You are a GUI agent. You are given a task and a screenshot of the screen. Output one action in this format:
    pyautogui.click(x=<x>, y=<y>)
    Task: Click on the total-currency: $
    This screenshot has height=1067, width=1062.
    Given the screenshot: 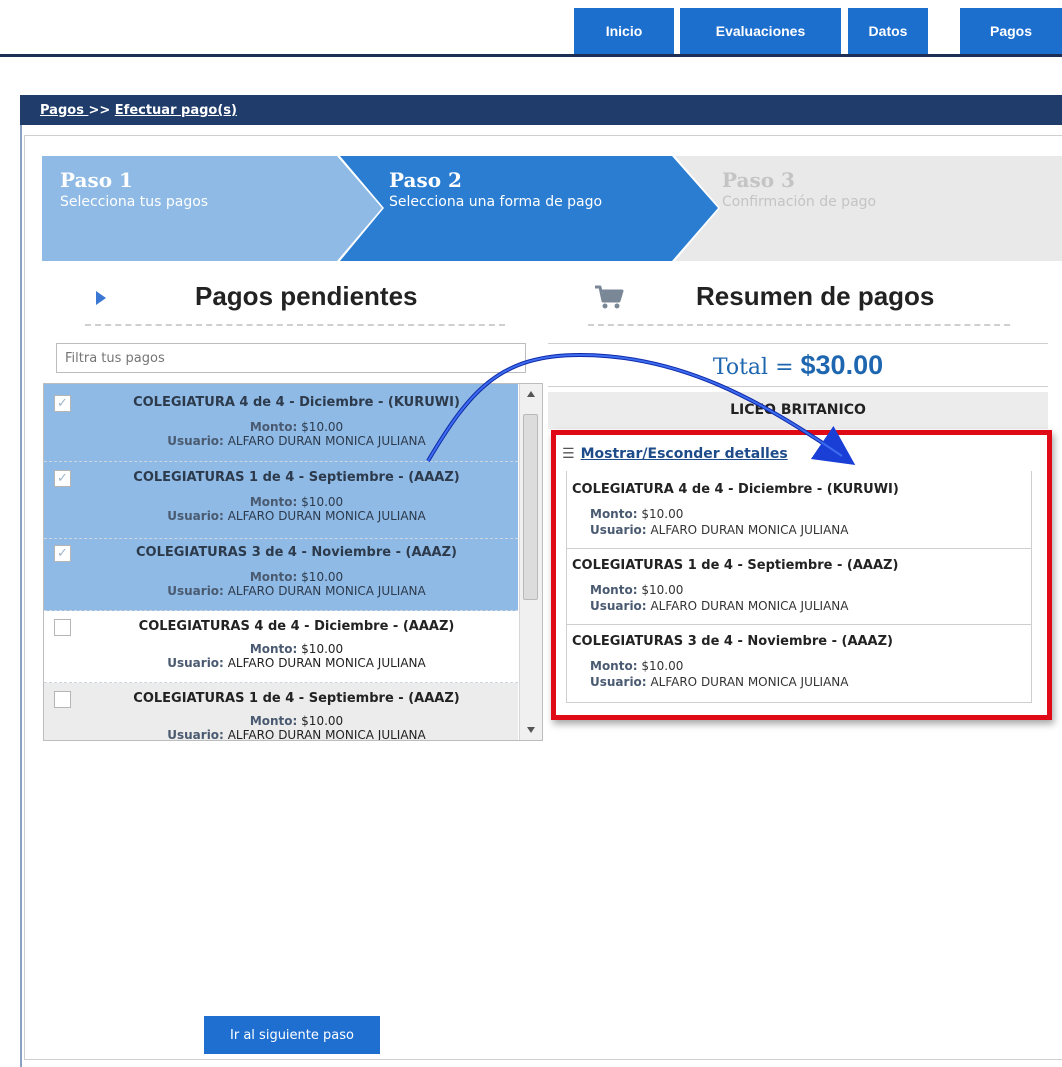 What is the action you would take?
    pyautogui.click(x=808, y=365)
    